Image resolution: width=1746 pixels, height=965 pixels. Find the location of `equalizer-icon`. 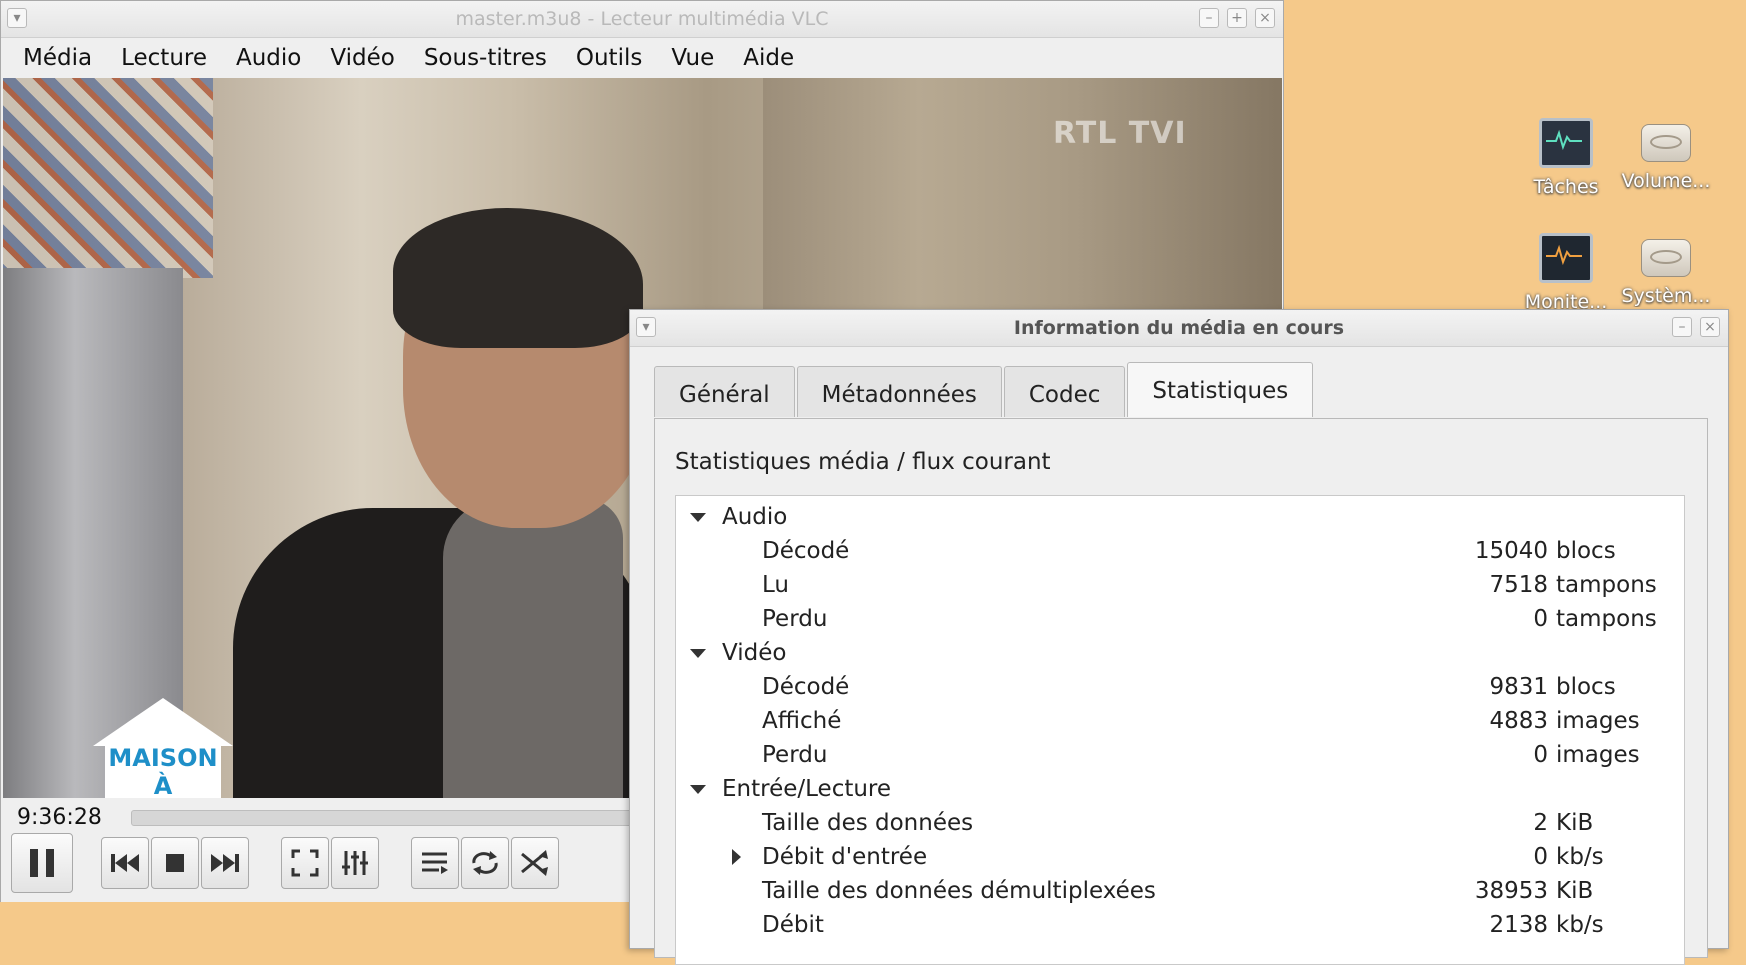

equalizer-icon is located at coordinates (355, 863).